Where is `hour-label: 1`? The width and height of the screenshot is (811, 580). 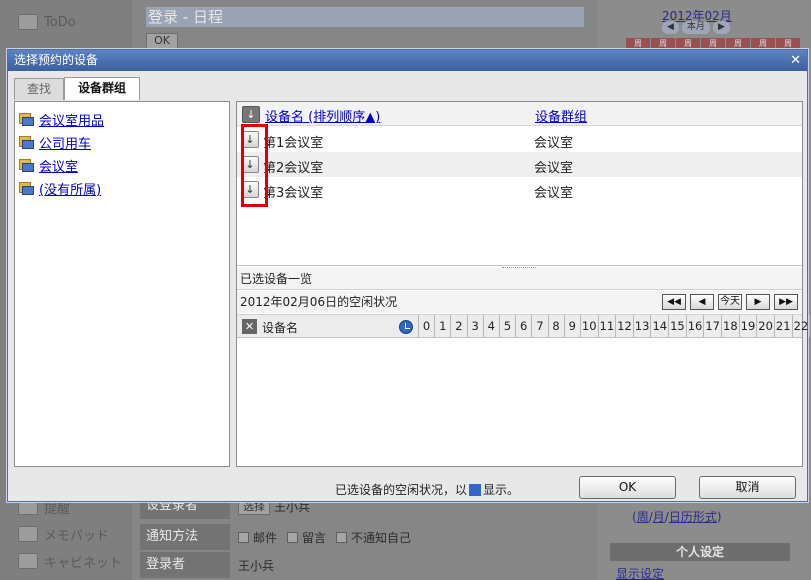
hour-label: 1 is located at coordinates (442, 326).